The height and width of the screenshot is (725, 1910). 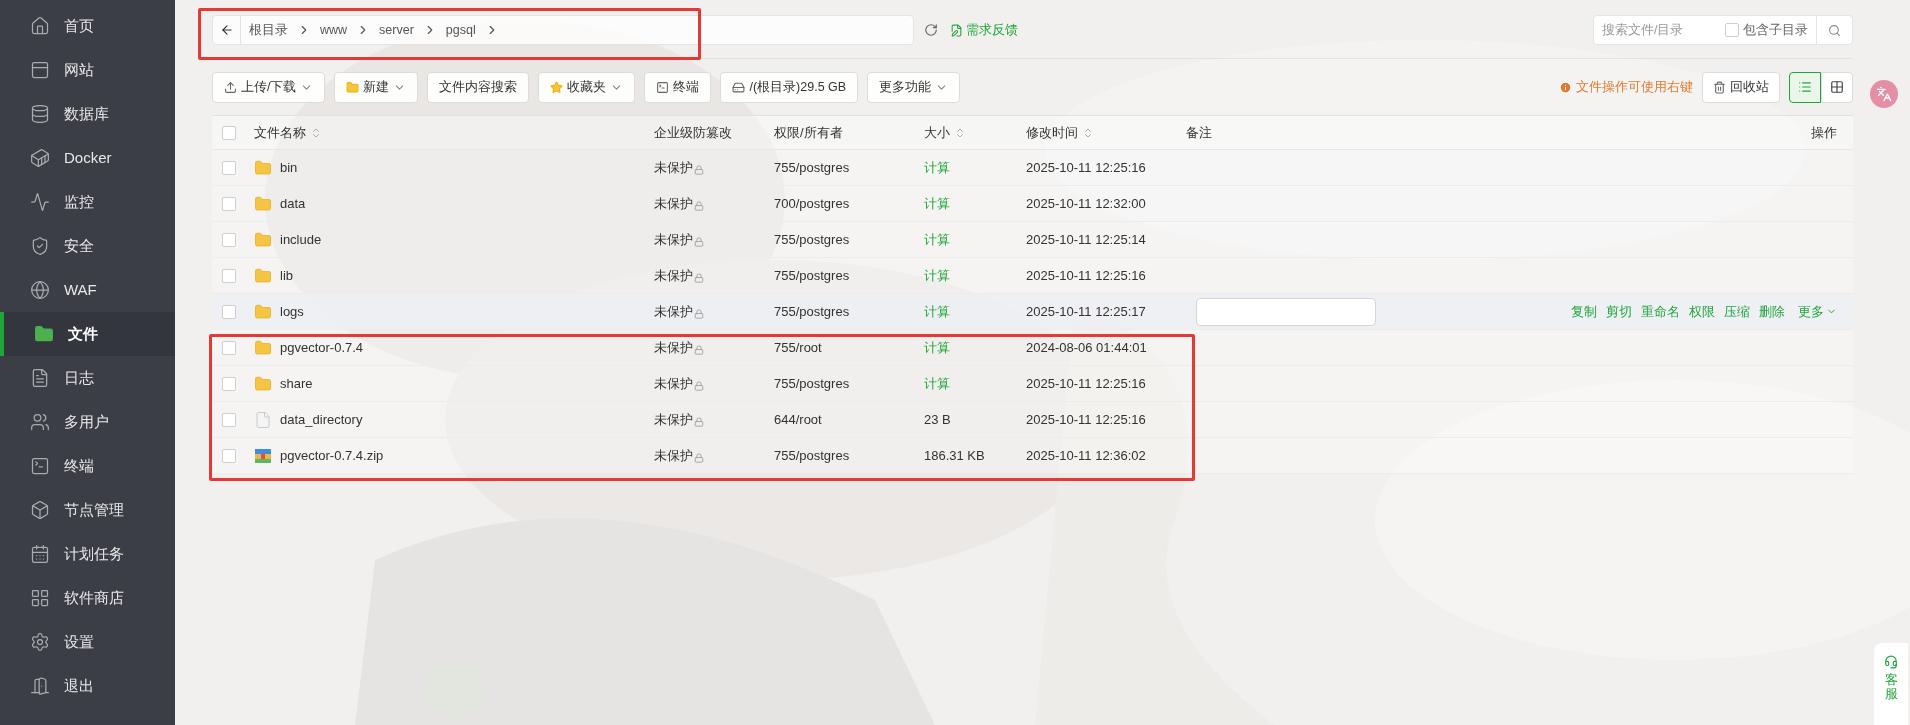 What do you see at coordinates (1286, 311) in the screenshot?
I see `remark-field` at bounding box center [1286, 311].